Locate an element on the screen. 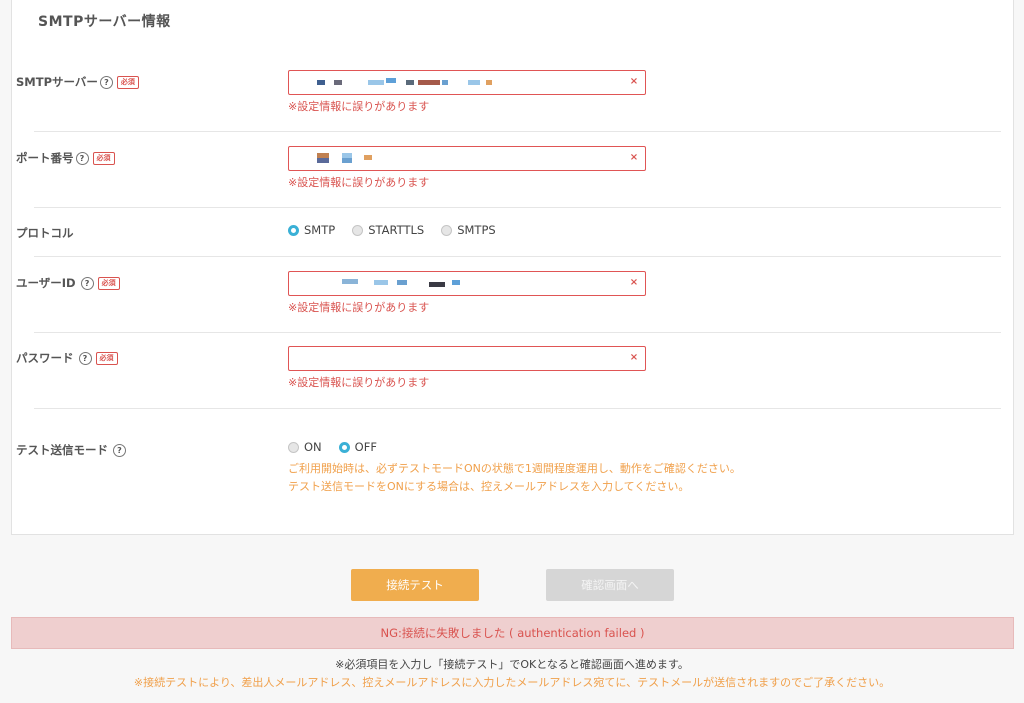  confirm-screen-button: 確認画面へ is located at coordinates (610, 585).